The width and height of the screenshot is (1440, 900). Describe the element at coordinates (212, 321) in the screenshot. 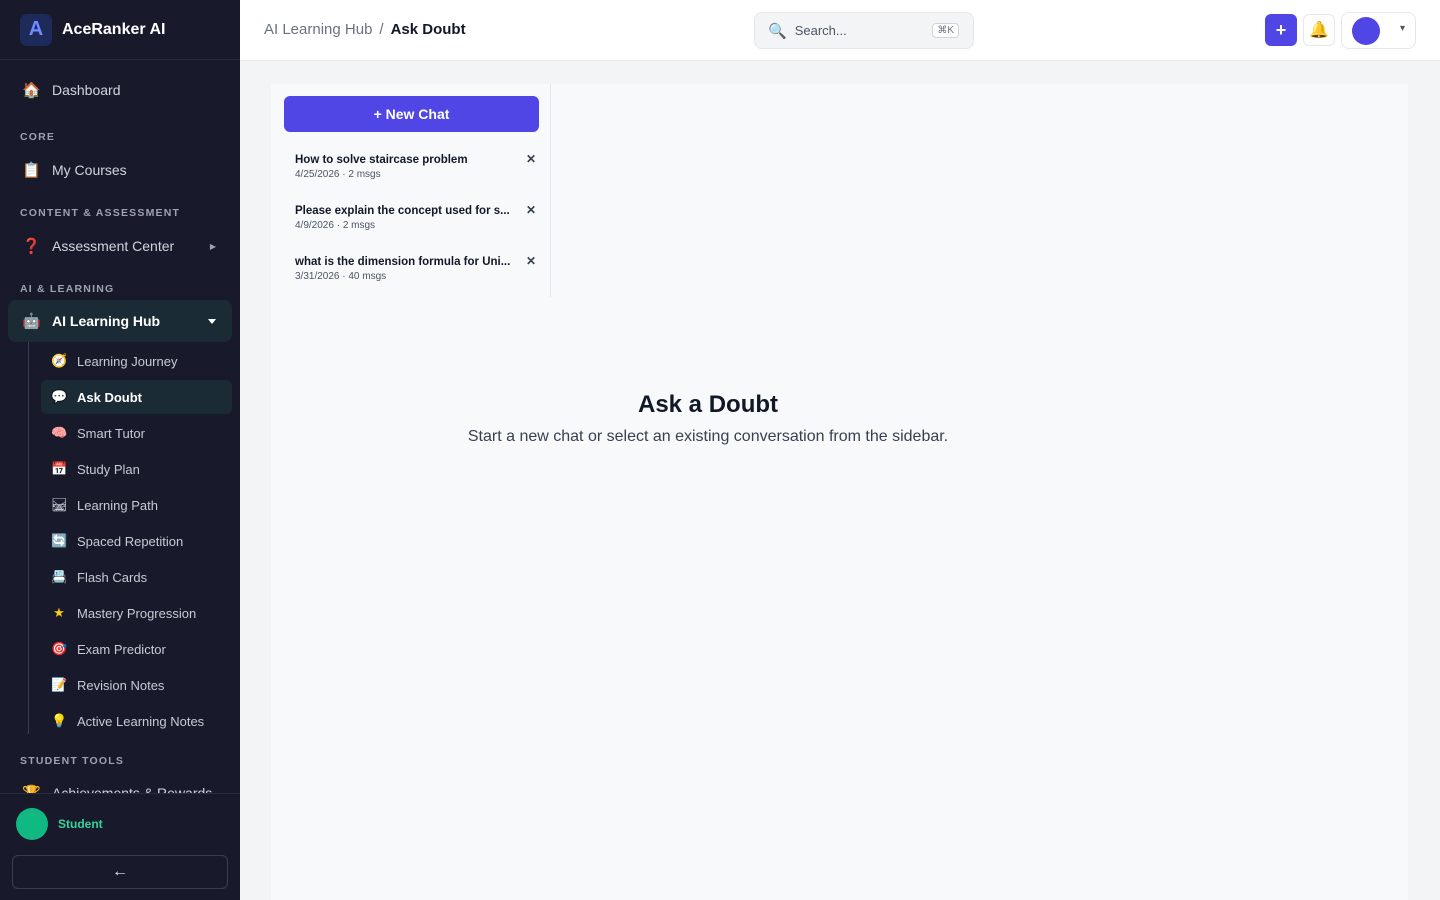

I see `chevron-down-icon` at that location.